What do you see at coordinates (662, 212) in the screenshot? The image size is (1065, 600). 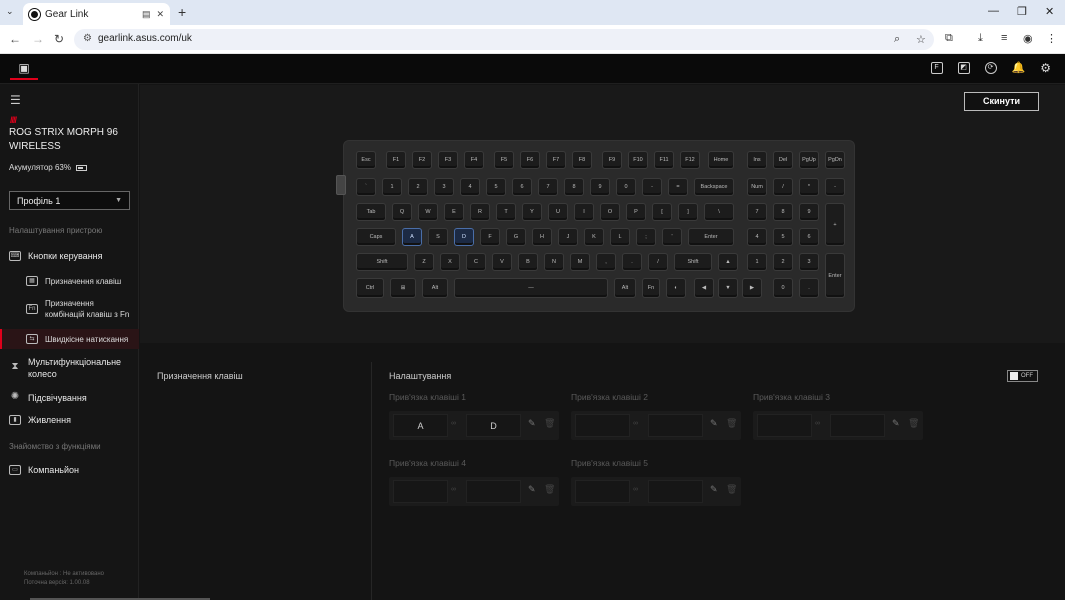 I see `key--keycap: [` at bounding box center [662, 212].